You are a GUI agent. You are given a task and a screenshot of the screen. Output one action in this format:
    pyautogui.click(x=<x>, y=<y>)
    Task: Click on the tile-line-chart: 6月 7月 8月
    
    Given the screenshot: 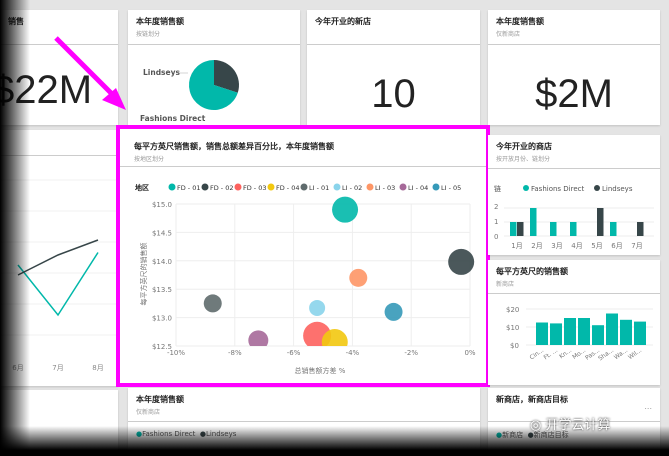 What is the action you would take?
    pyautogui.click(x=59, y=258)
    